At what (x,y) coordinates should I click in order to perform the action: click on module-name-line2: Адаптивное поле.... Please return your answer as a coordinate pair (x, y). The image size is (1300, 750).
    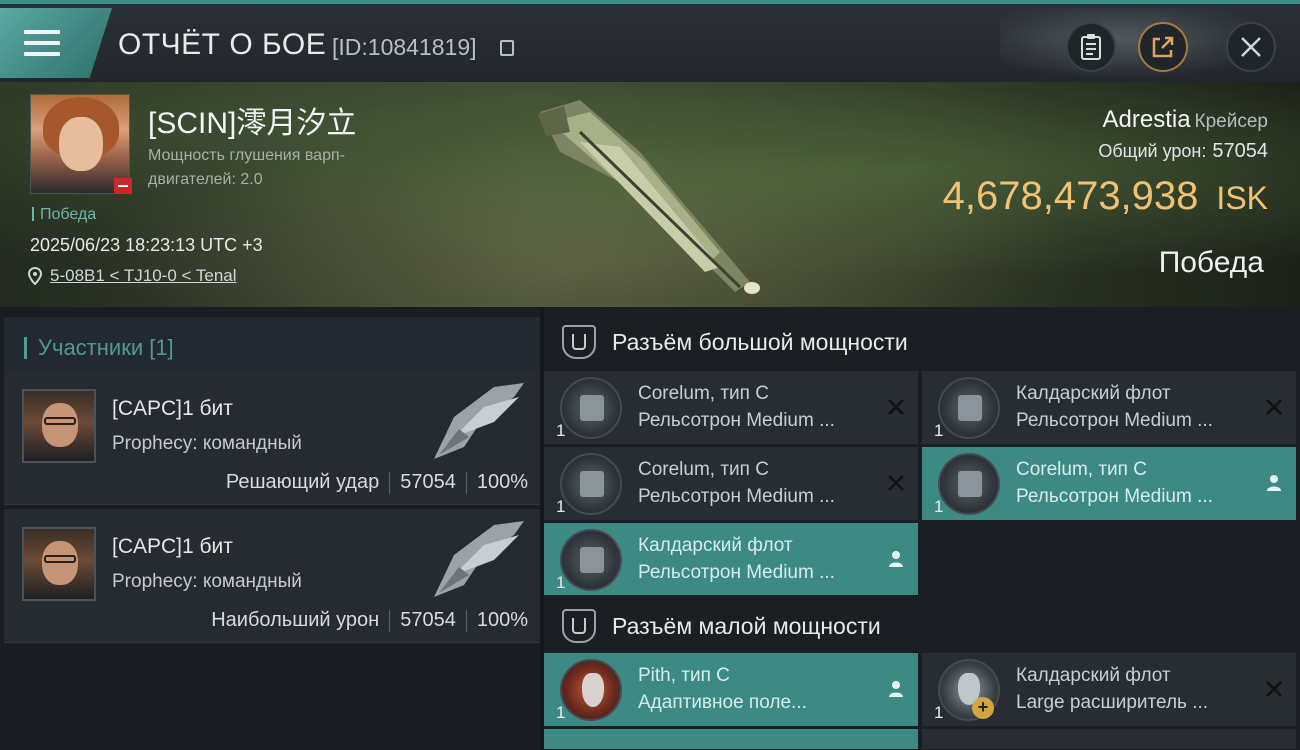
    Looking at the image, I should click on (722, 702).